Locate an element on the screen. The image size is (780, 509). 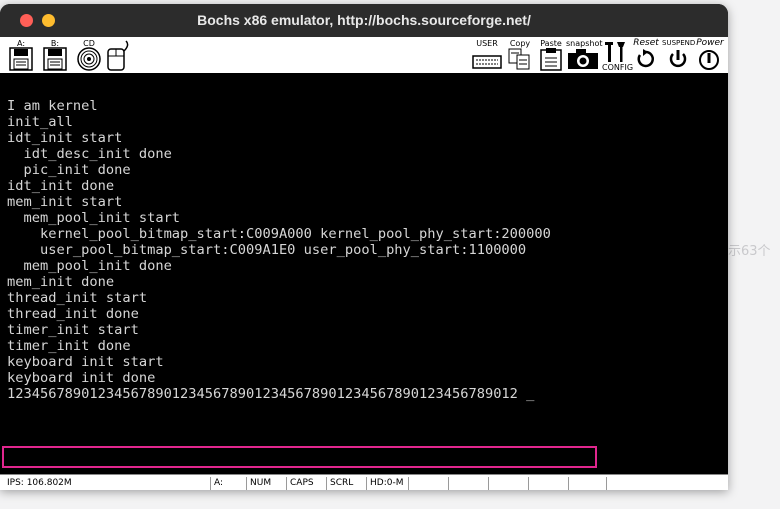
reset-icon is located at coordinates (645, 58).